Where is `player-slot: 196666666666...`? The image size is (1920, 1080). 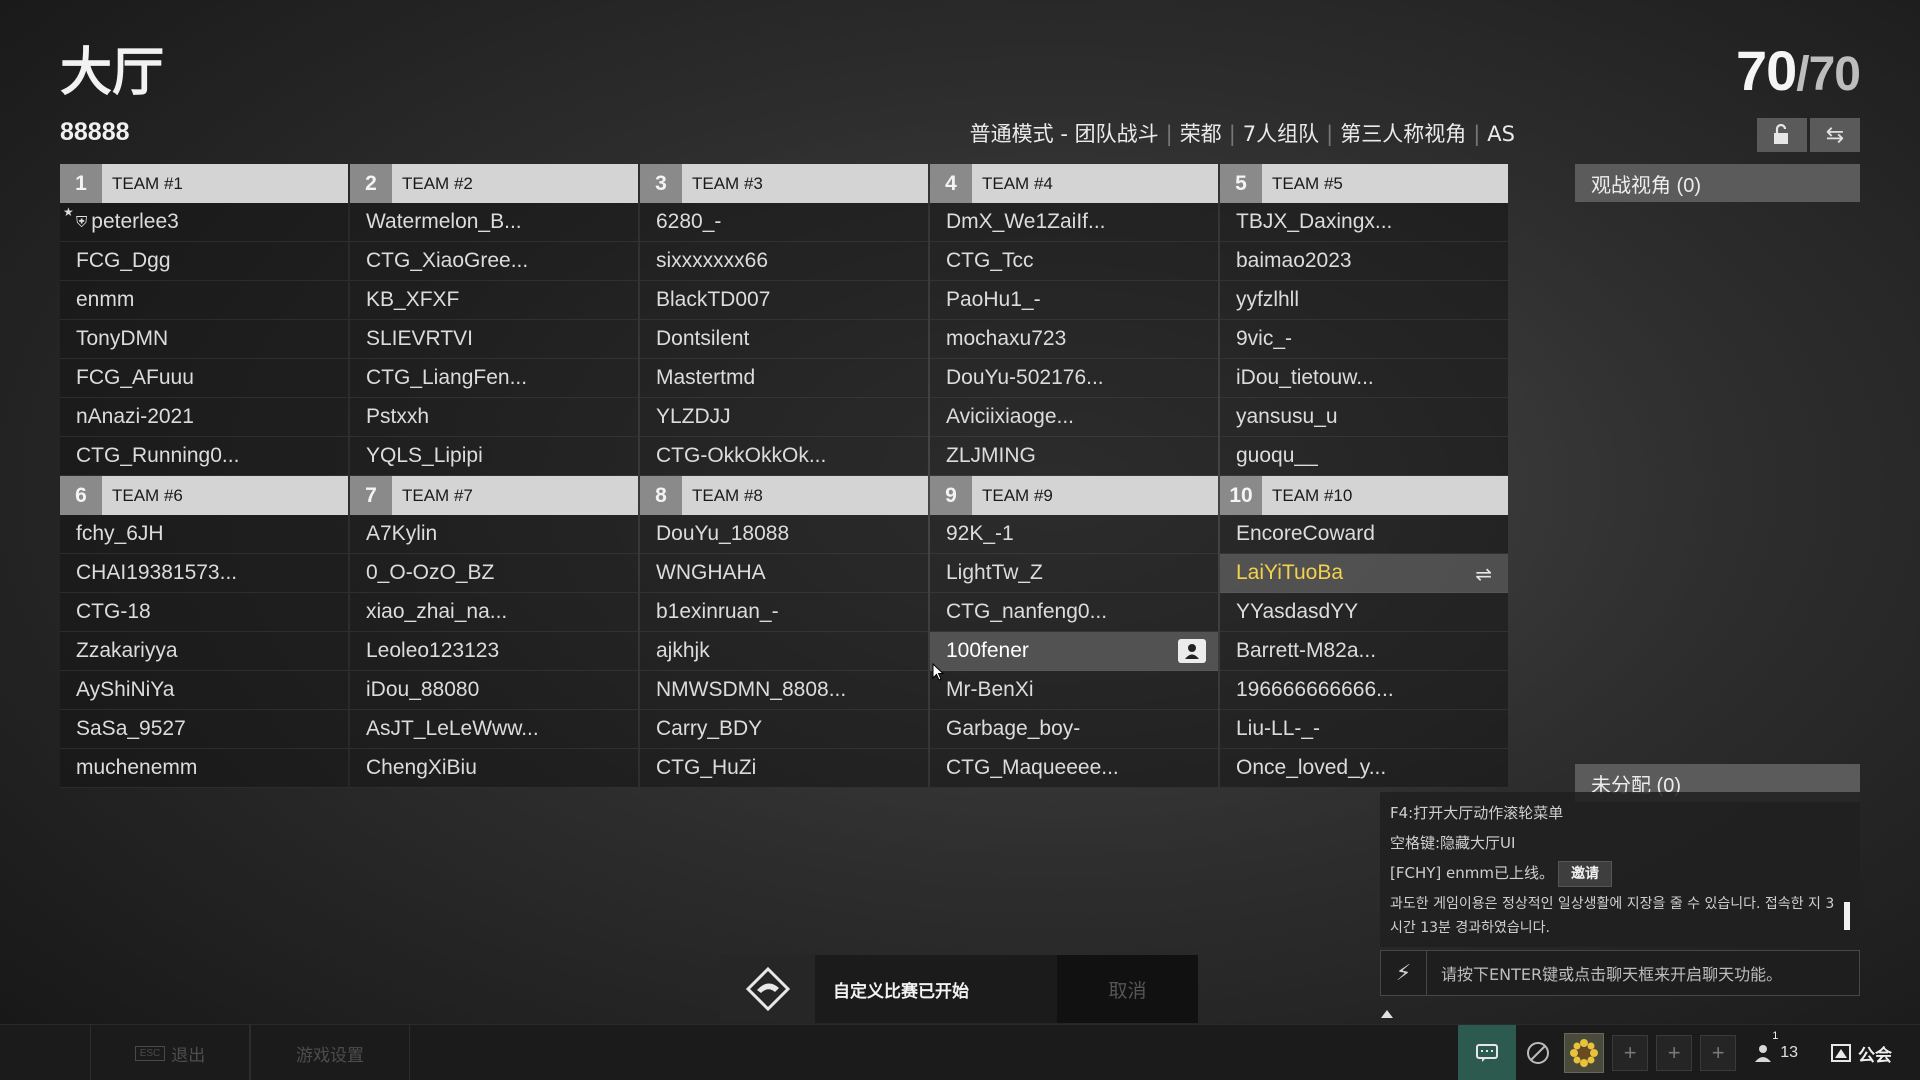 player-slot: 196666666666... is located at coordinates (1364, 690).